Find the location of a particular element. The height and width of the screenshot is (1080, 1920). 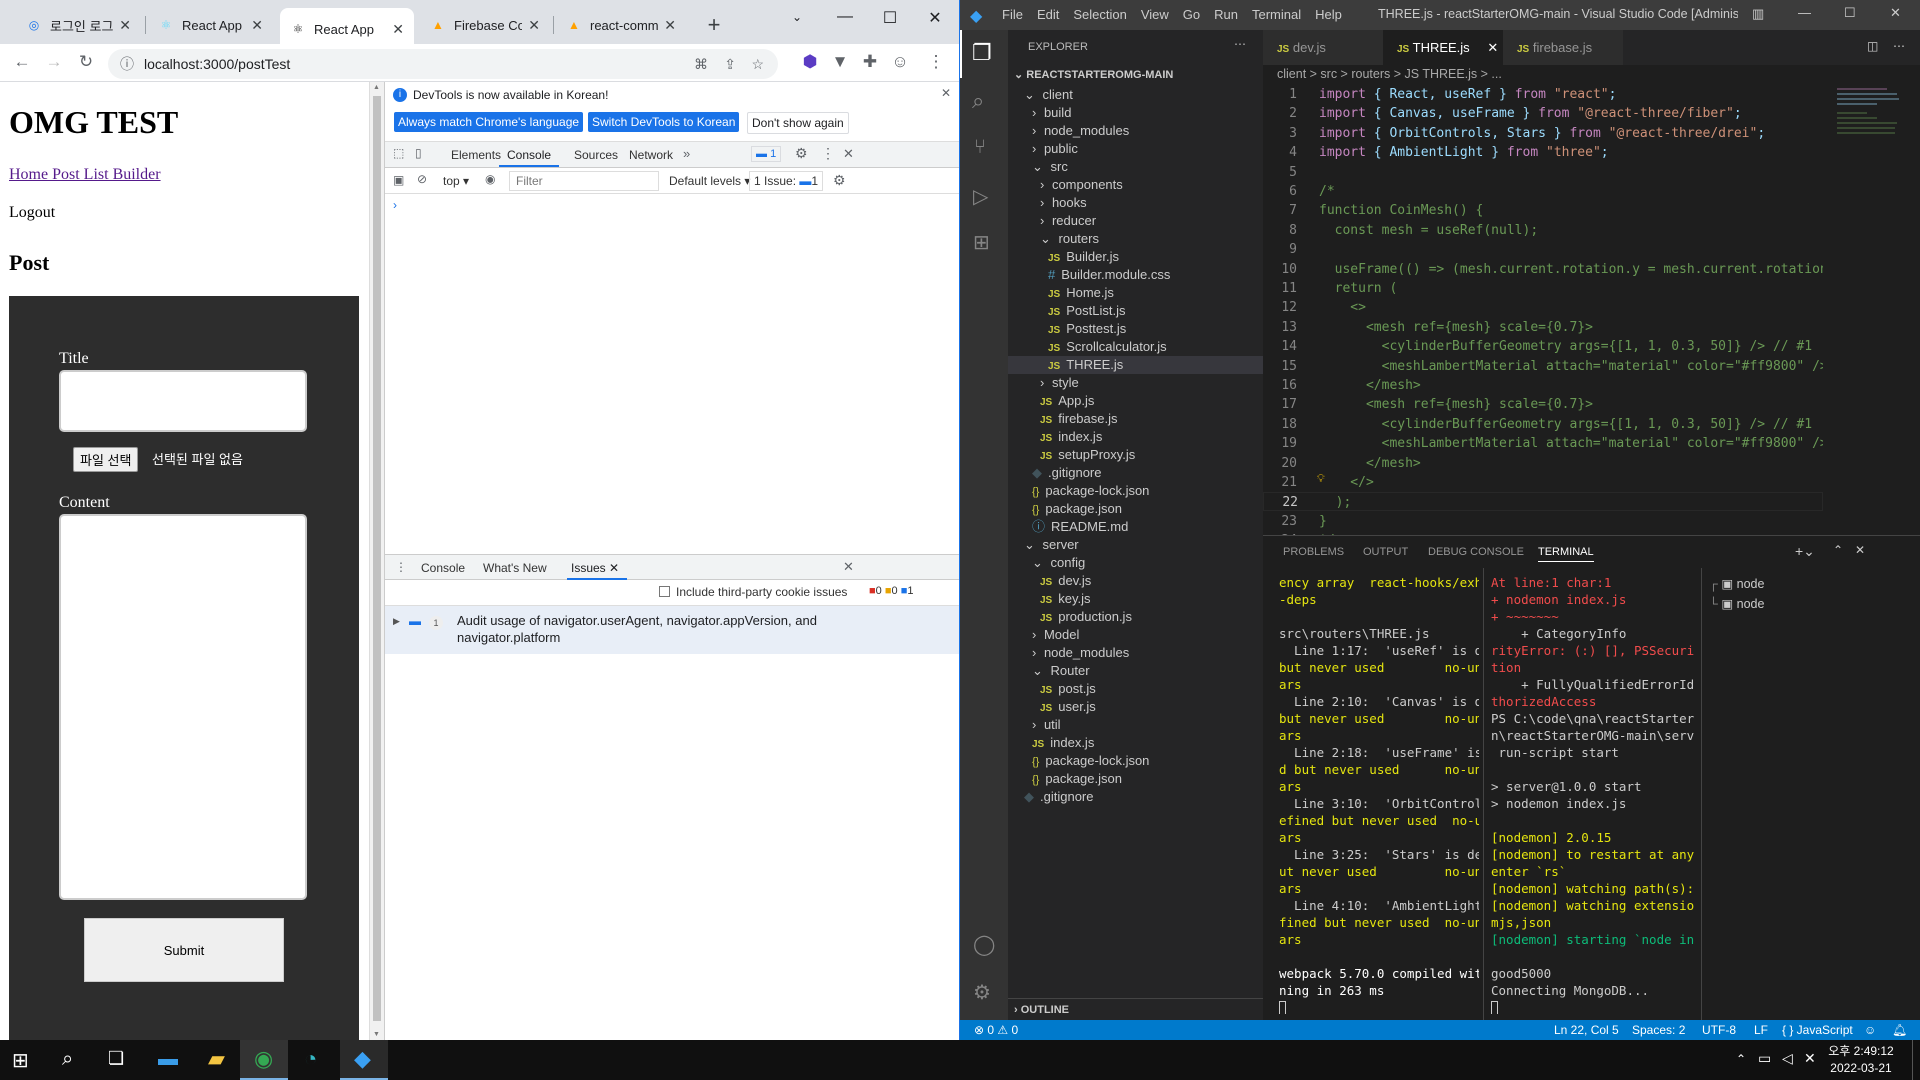

code-line: 8 const mesh = useRef(null); is located at coordinates (1543, 230).